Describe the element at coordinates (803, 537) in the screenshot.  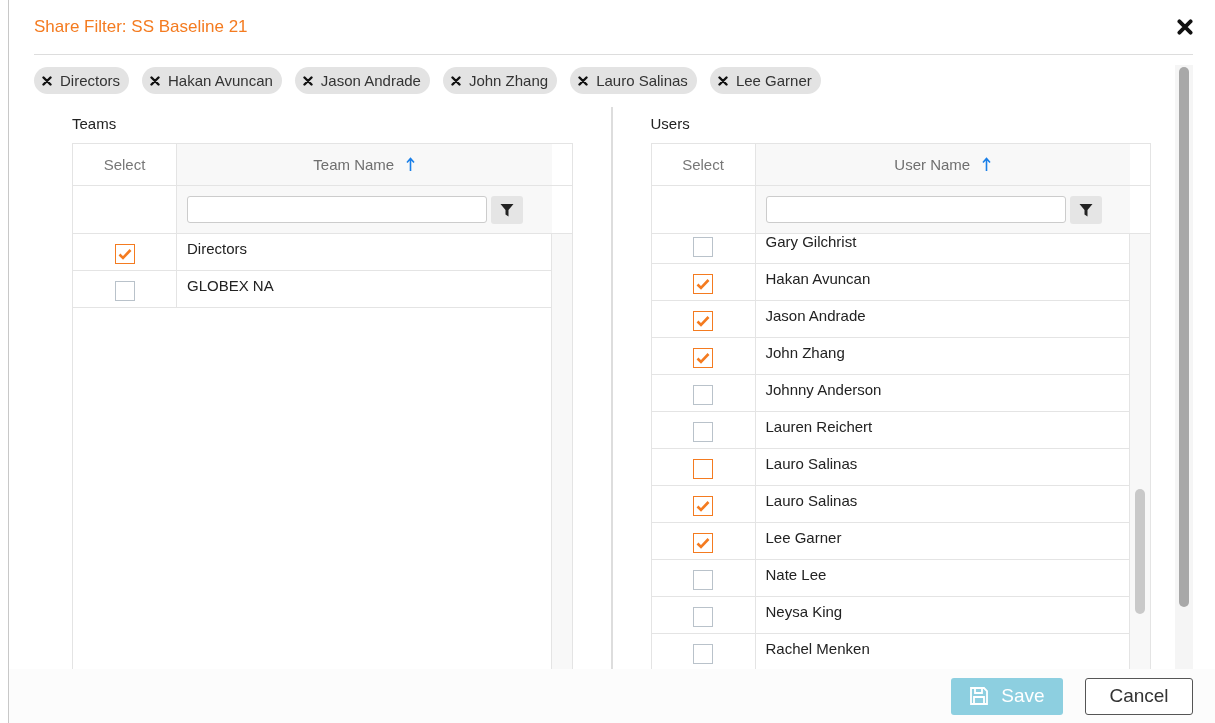
I see `table-cell-text: Lee Garner` at that location.